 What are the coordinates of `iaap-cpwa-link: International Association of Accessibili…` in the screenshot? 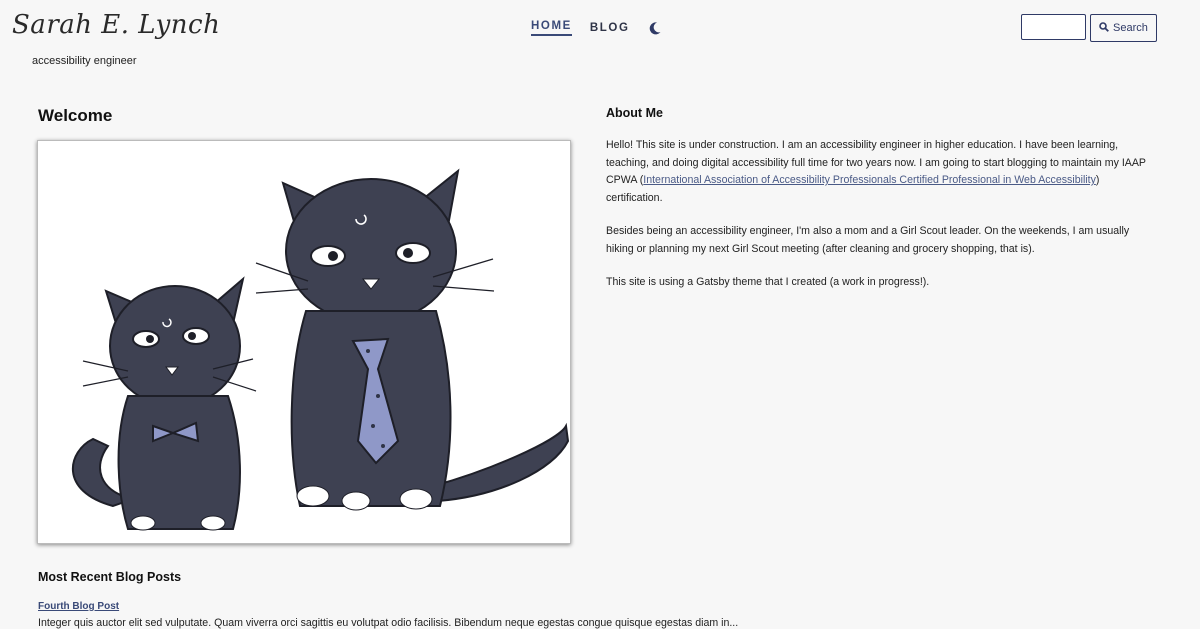 It's located at (869, 180).